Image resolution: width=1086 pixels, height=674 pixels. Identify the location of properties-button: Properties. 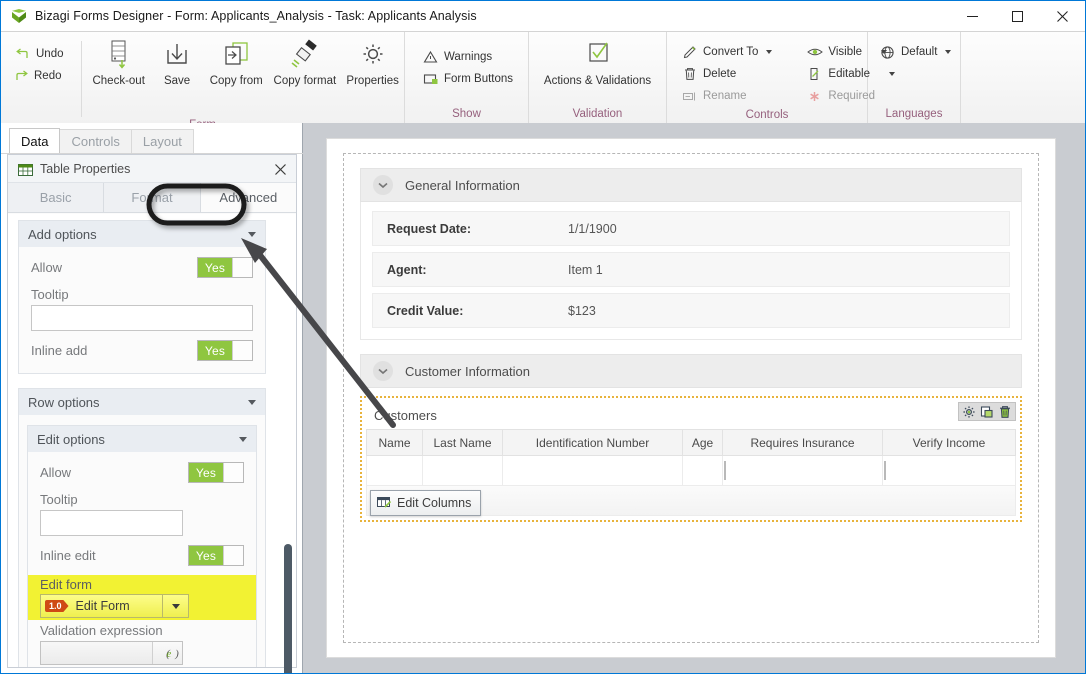
(372, 62).